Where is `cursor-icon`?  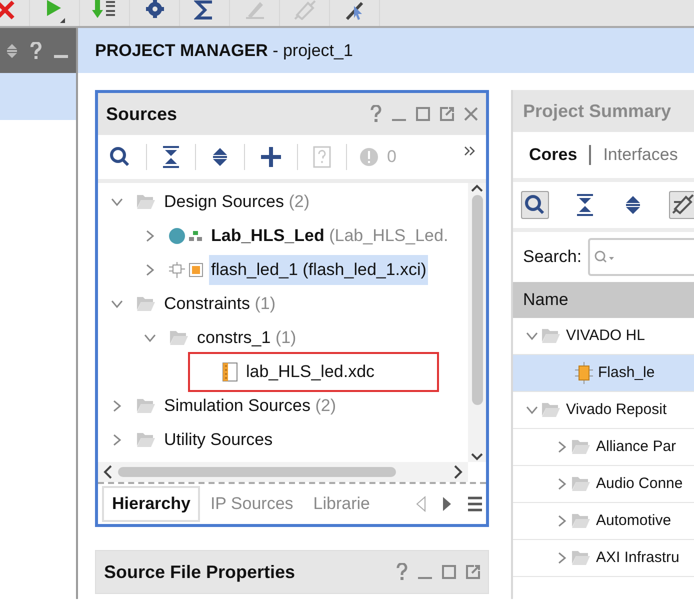 cursor-icon is located at coordinates (355, 11).